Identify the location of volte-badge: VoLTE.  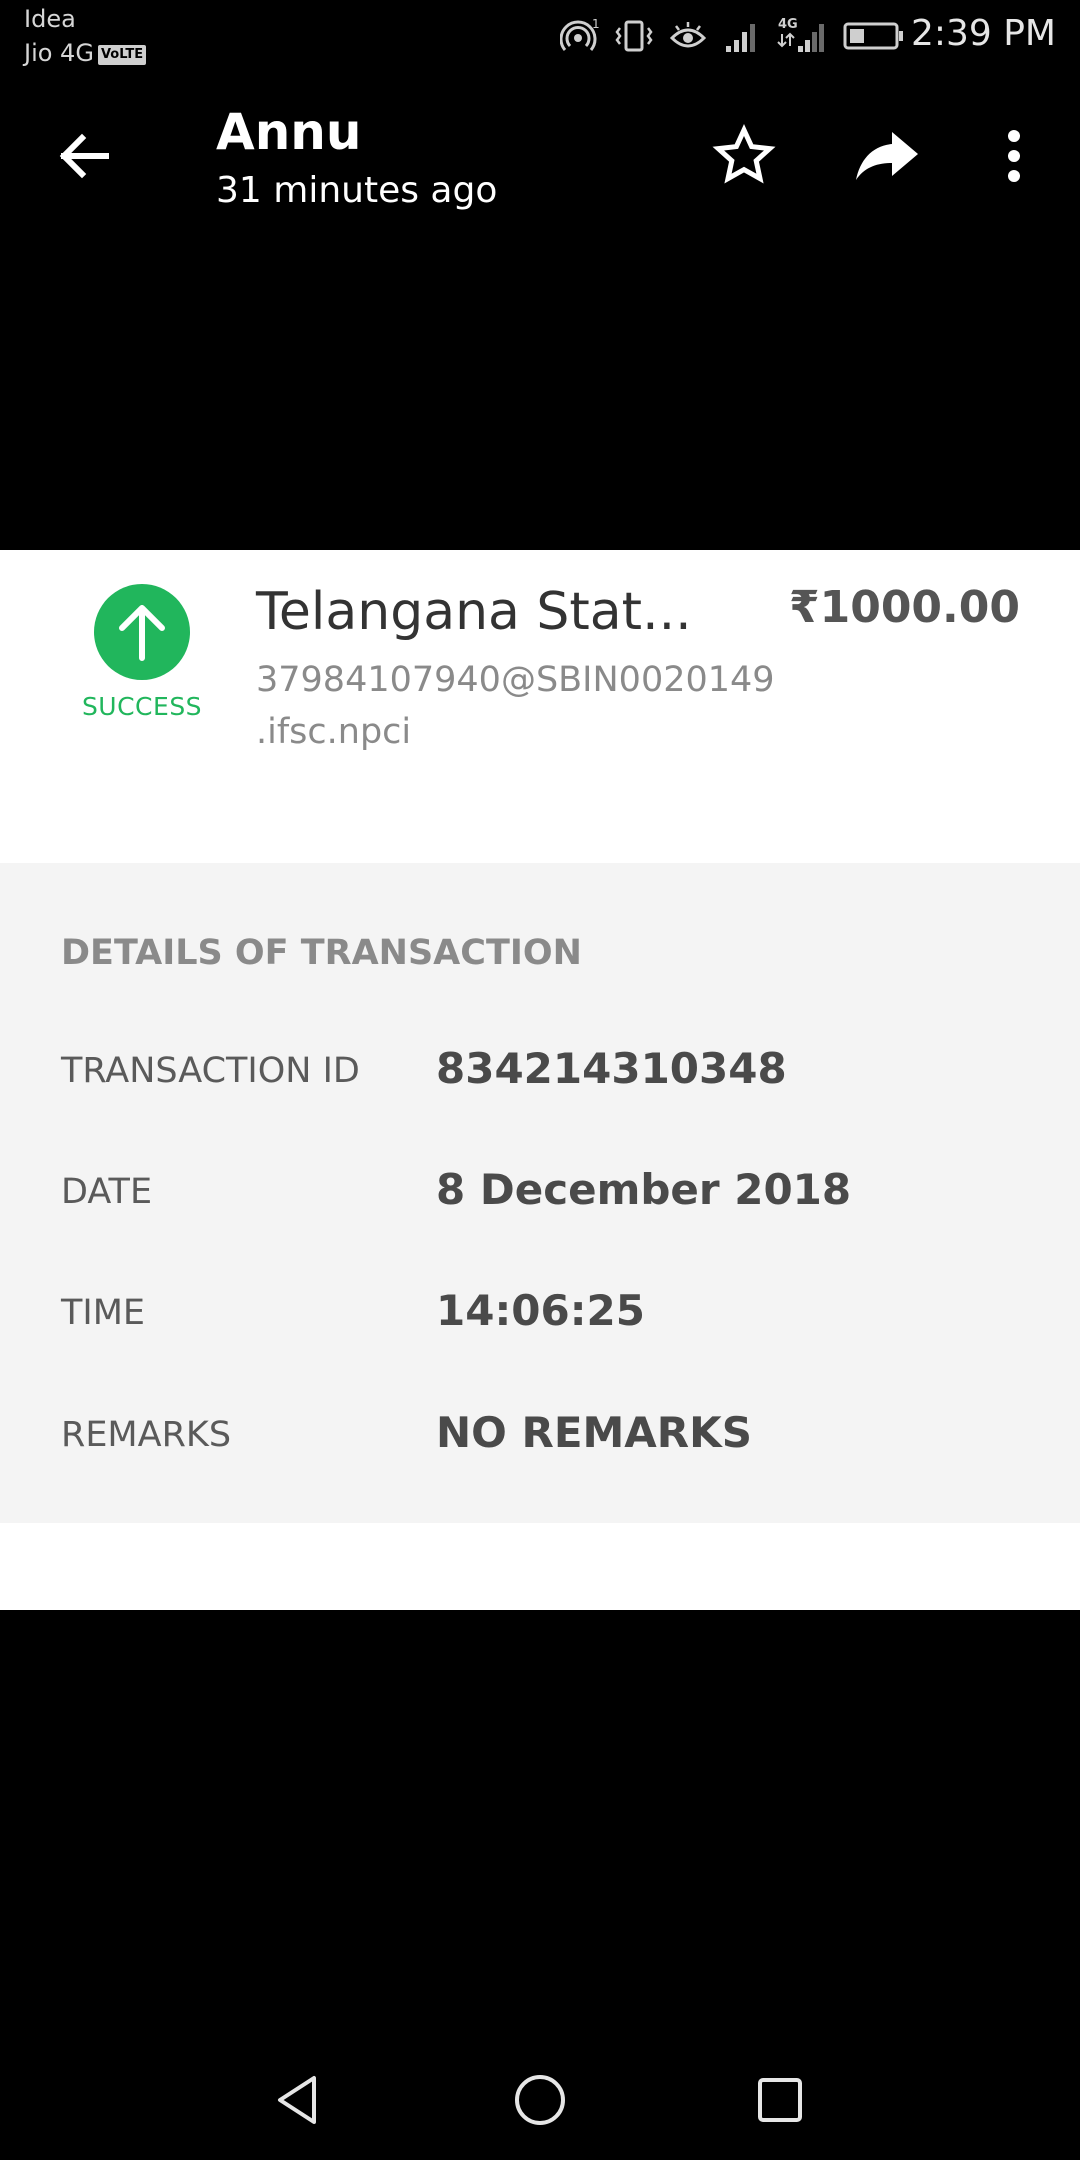
(122, 55).